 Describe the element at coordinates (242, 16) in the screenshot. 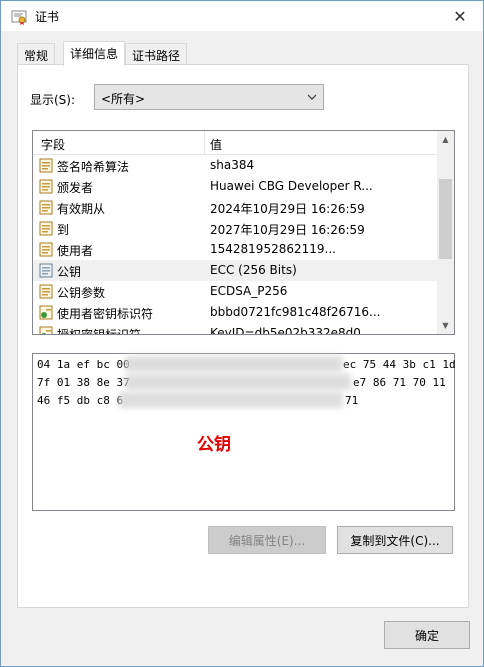

I see `title-bar: 证书 ✕` at that location.